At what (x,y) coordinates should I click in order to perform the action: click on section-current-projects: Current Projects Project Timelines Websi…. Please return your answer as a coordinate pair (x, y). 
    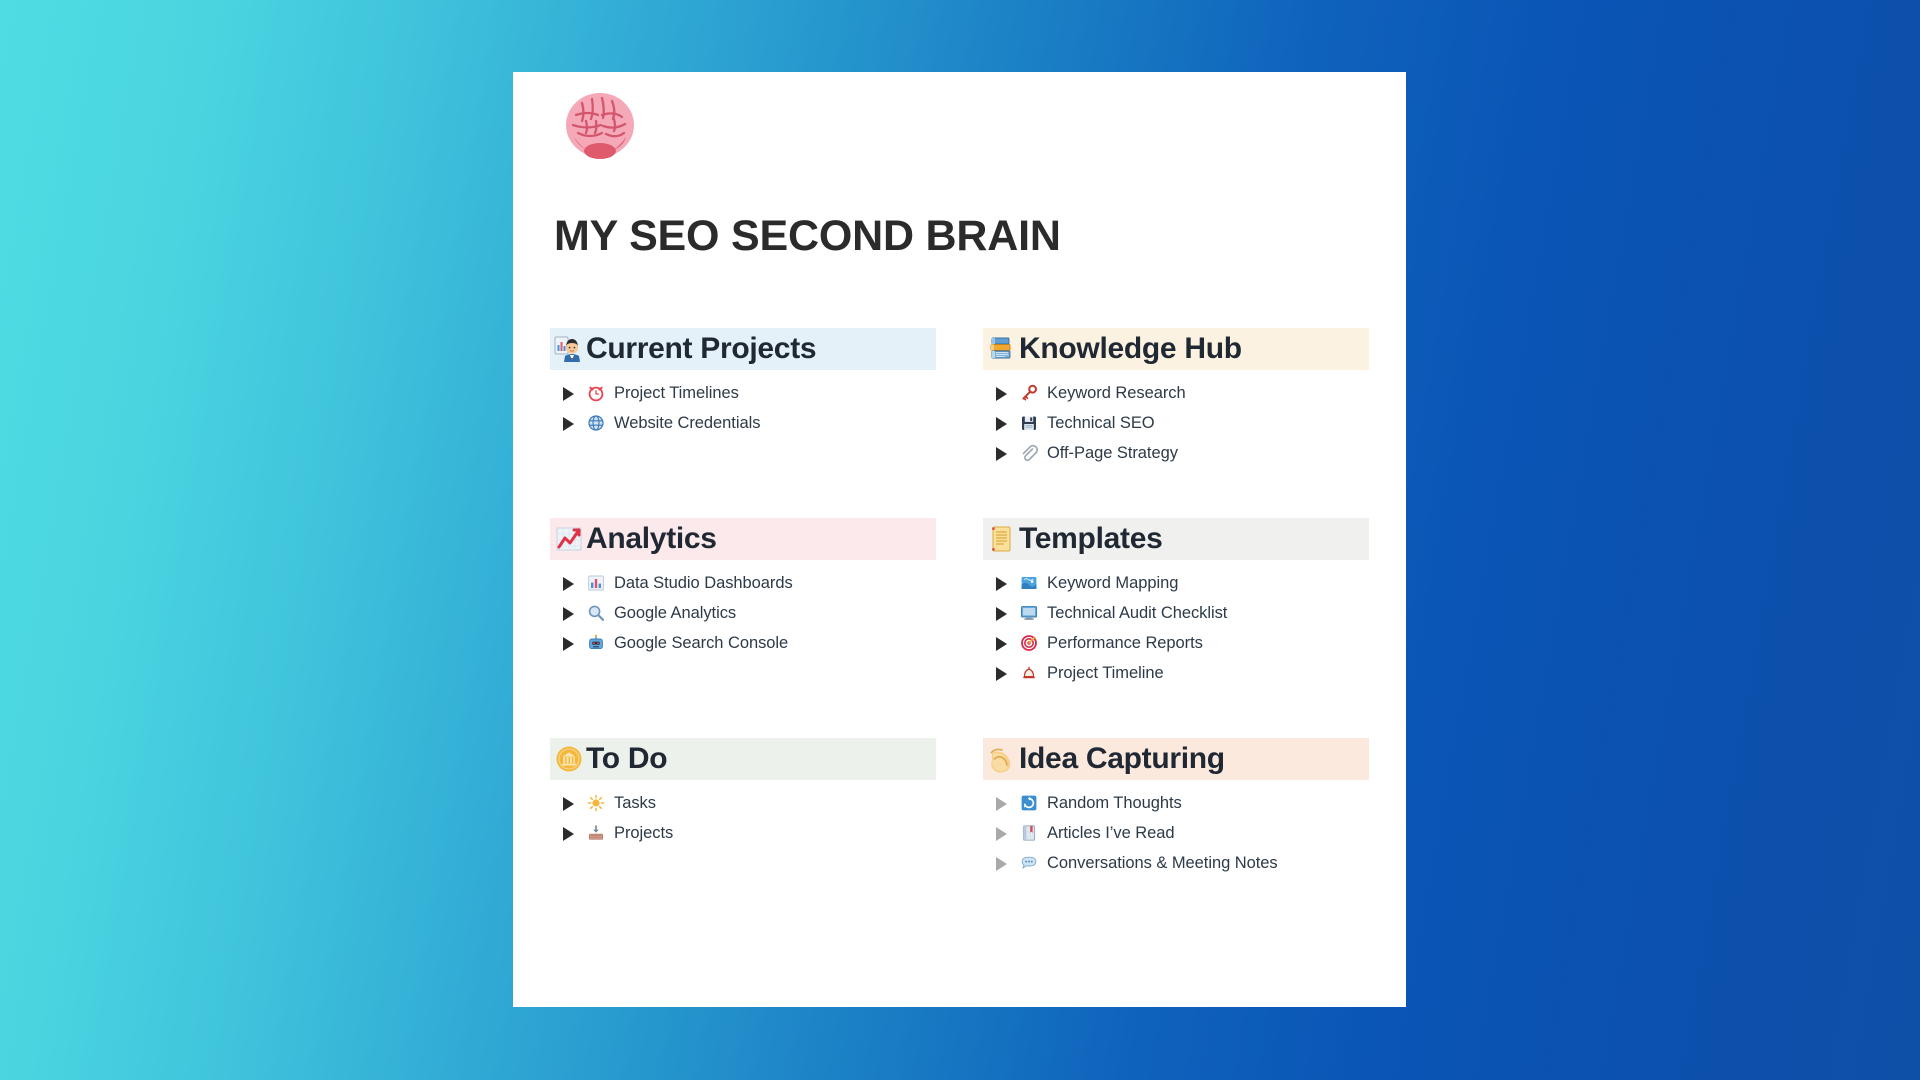
    Looking at the image, I should click on (743, 423).